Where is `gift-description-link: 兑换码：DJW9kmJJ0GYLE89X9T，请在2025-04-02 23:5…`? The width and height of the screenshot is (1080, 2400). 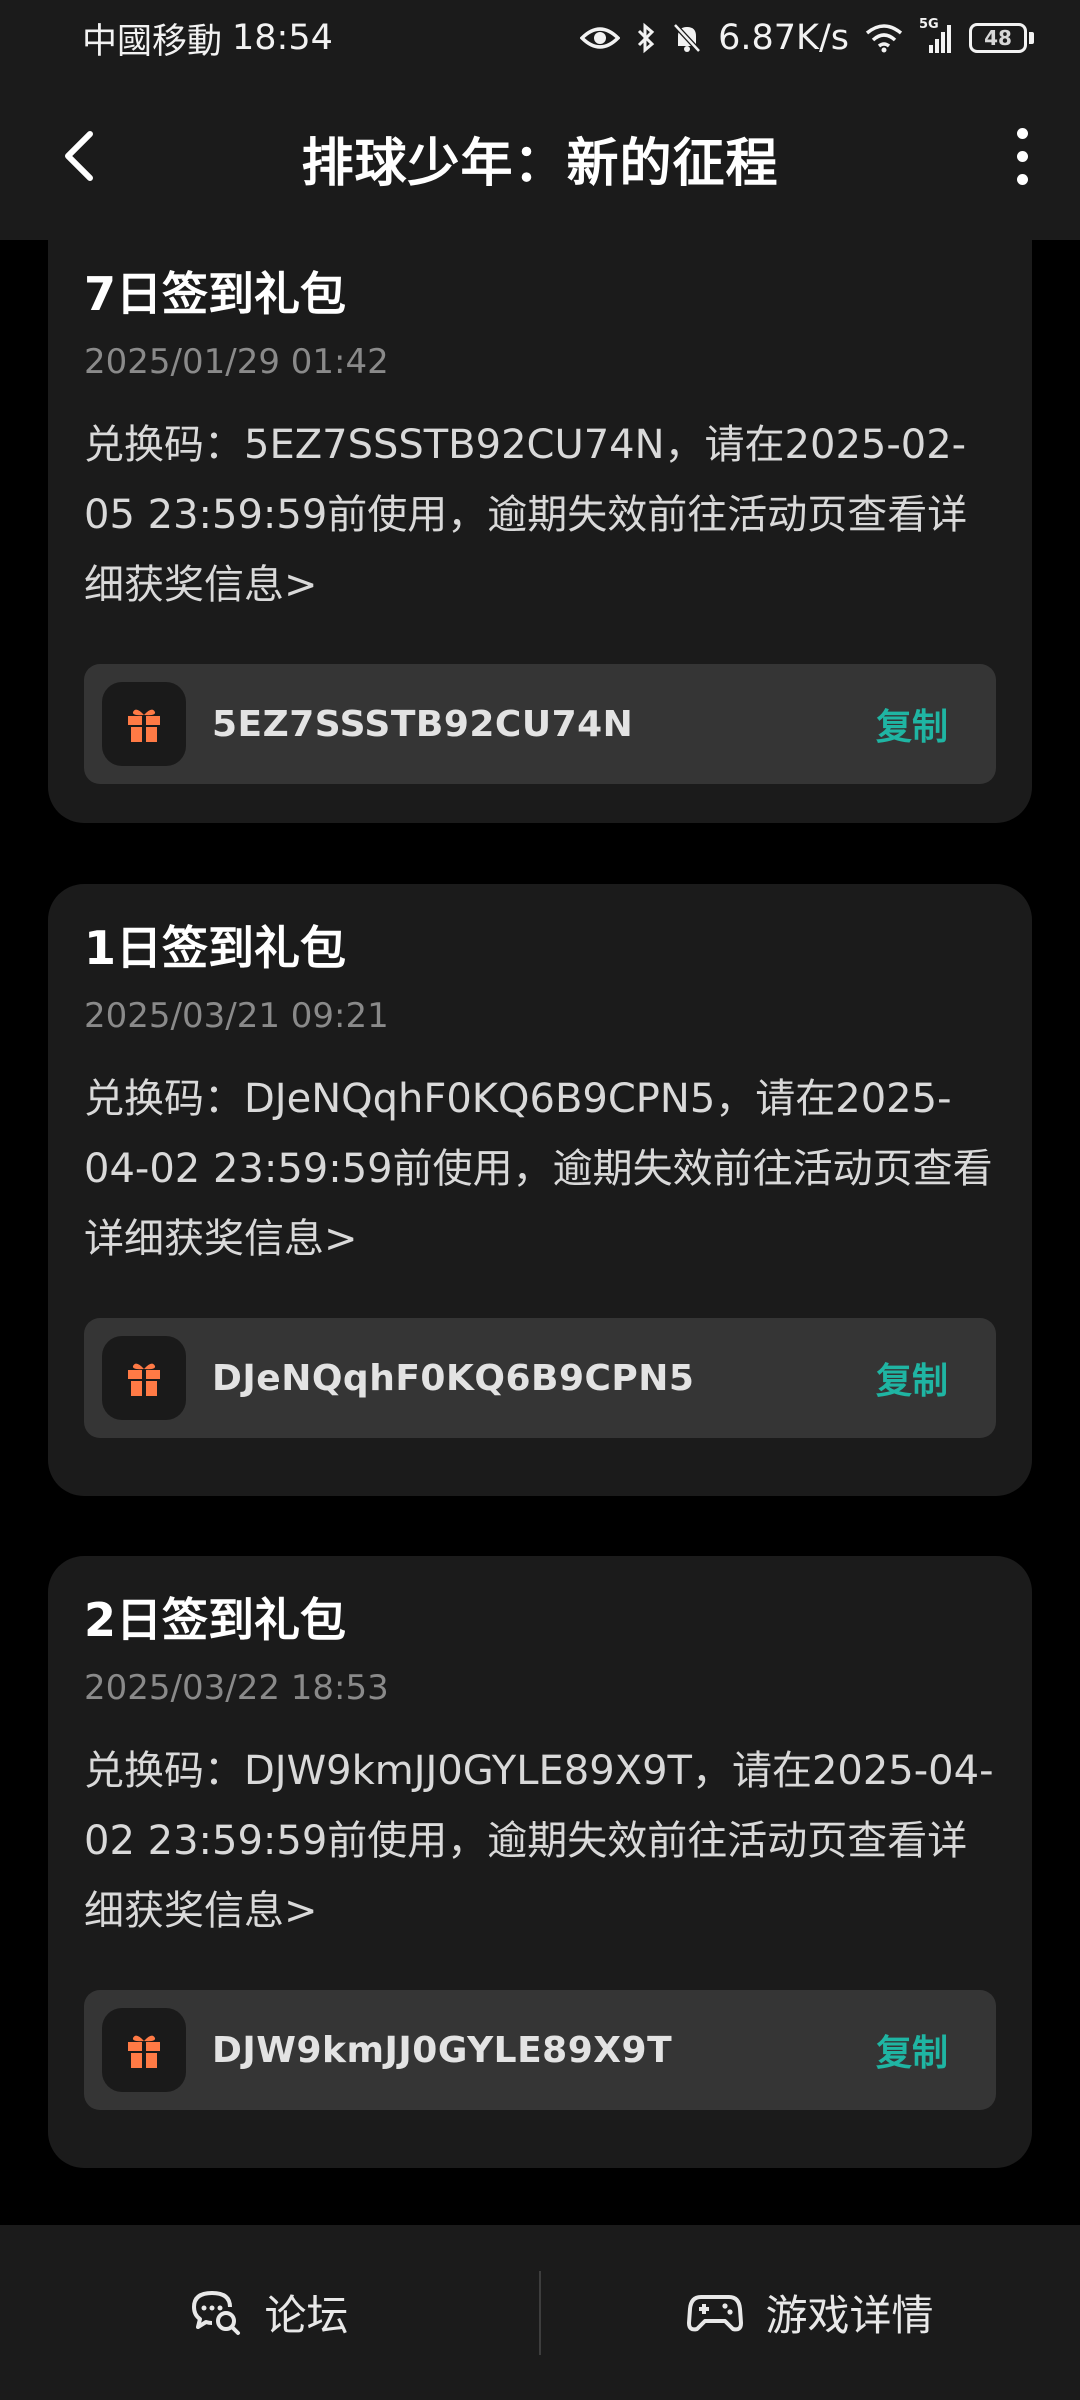 gift-description-link: 兑换码：DJW9kmJJ0GYLE89X9T，请在2025-04-02 23:5… is located at coordinates (540, 1841).